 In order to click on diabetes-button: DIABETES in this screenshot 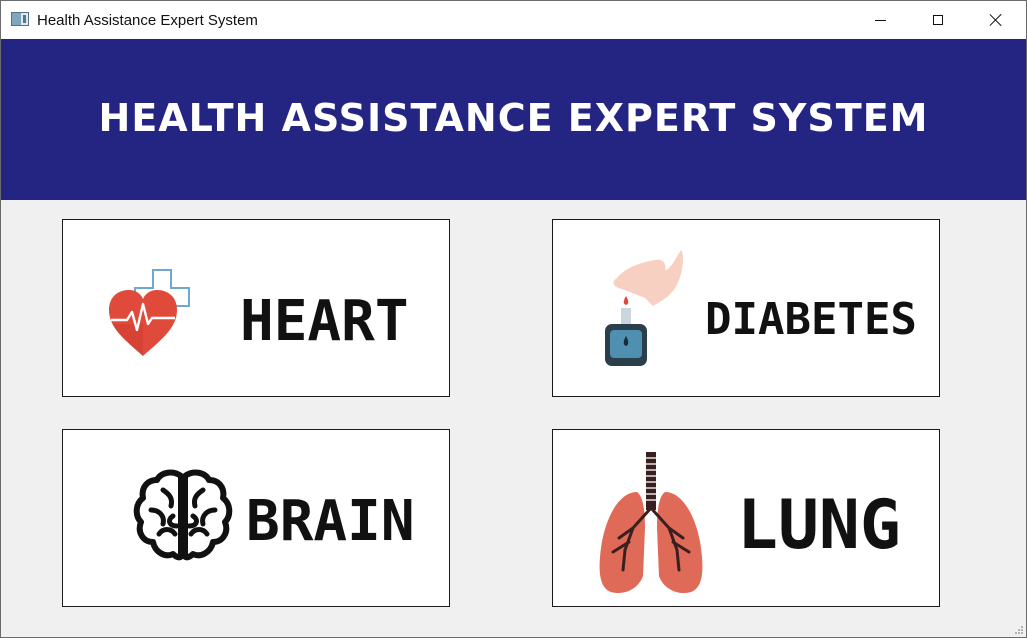, I will do `click(746, 308)`.